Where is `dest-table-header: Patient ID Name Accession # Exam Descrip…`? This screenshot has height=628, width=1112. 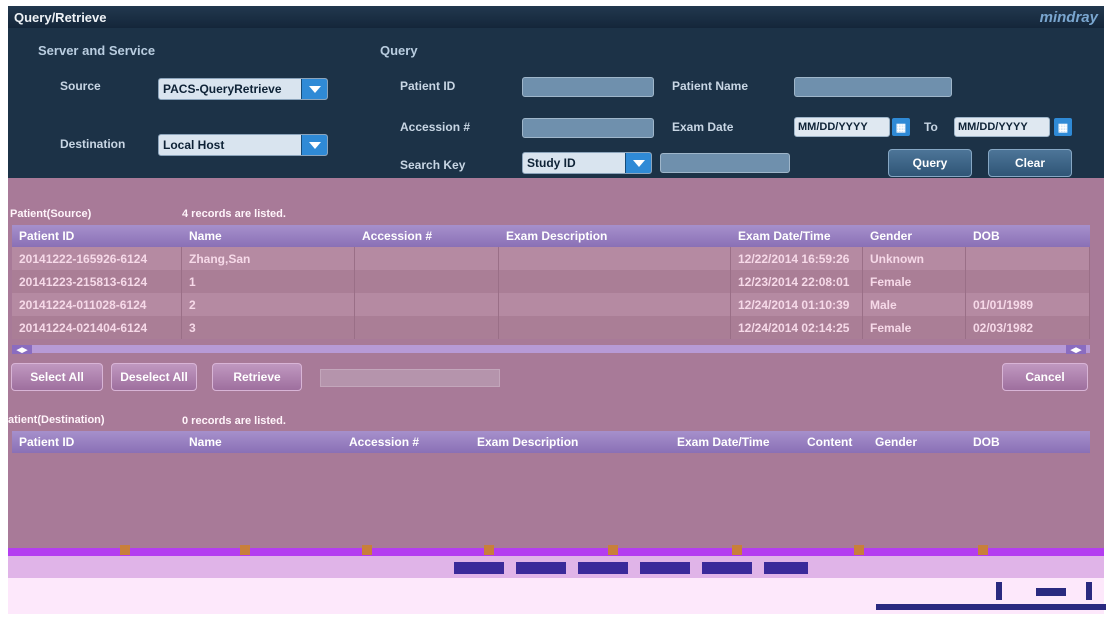 dest-table-header: Patient ID Name Accession # Exam Descrip… is located at coordinates (551, 442).